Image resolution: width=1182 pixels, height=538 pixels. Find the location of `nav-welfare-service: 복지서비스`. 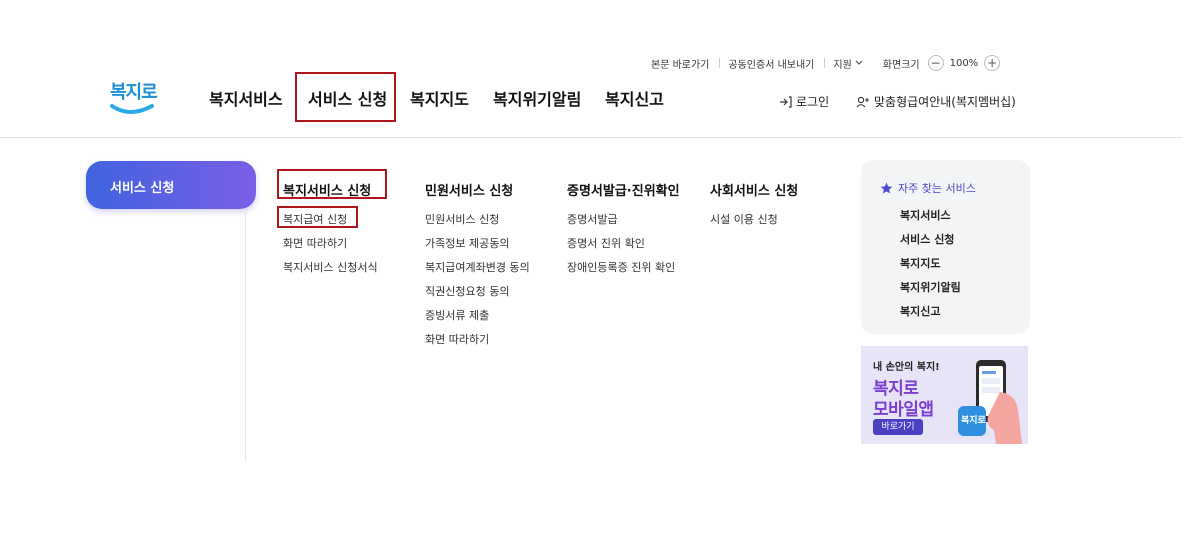

nav-welfare-service: 복지서비스 is located at coordinates (246, 98).